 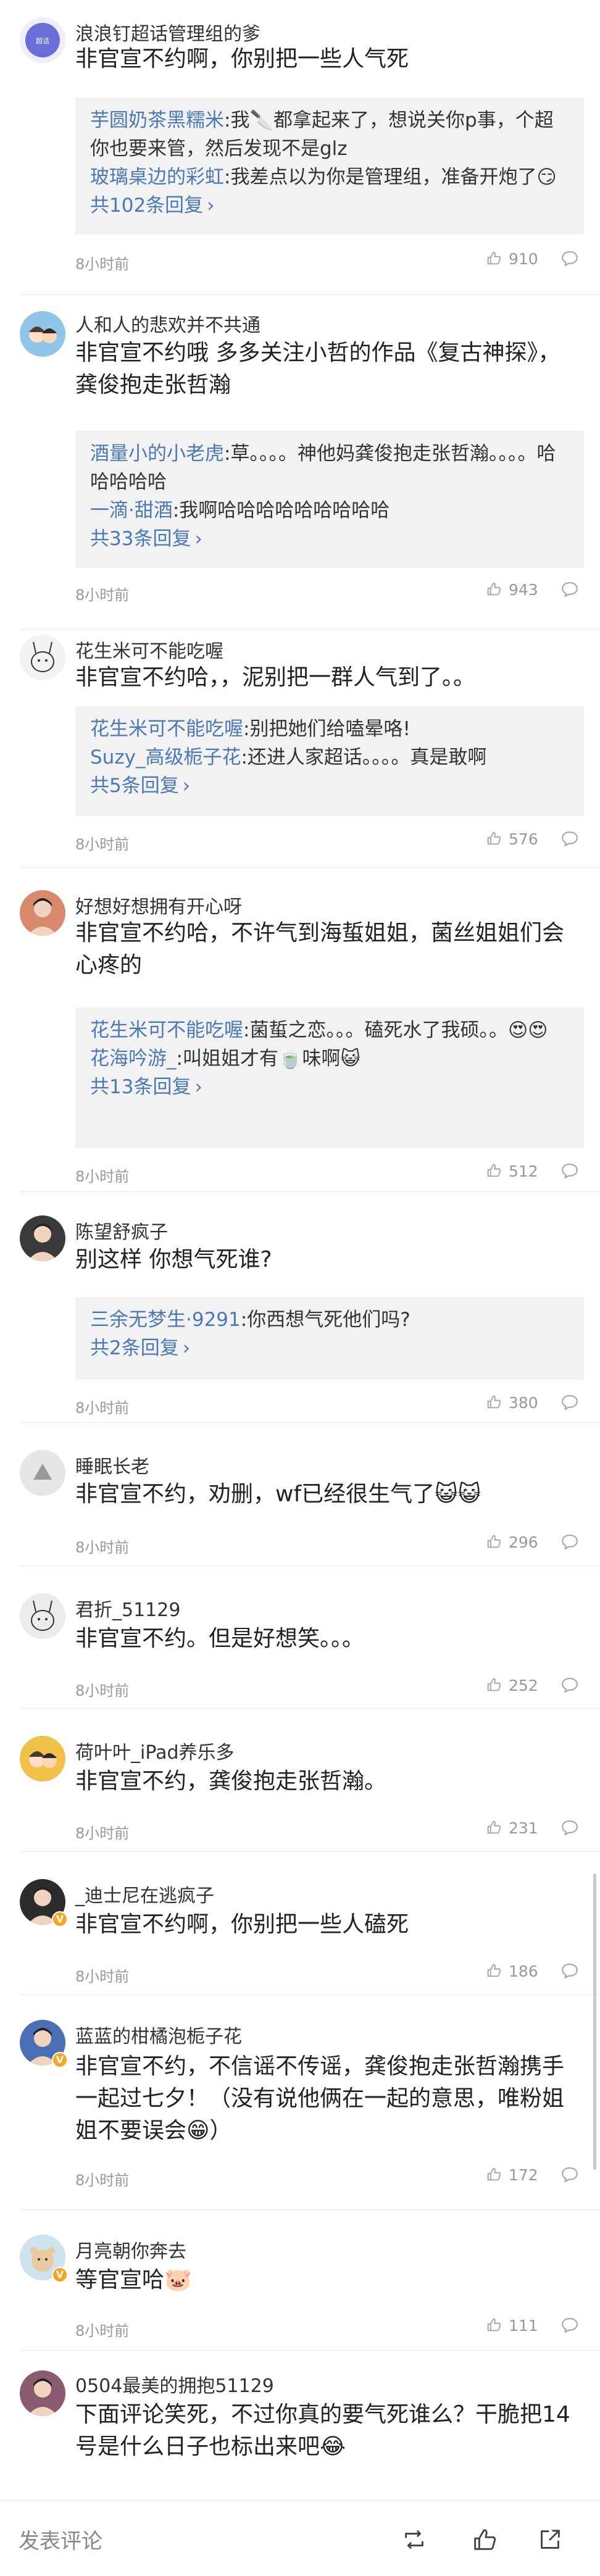 What do you see at coordinates (512, 1828) in the screenshot?
I see `like-button: 231` at bounding box center [512, 1828].